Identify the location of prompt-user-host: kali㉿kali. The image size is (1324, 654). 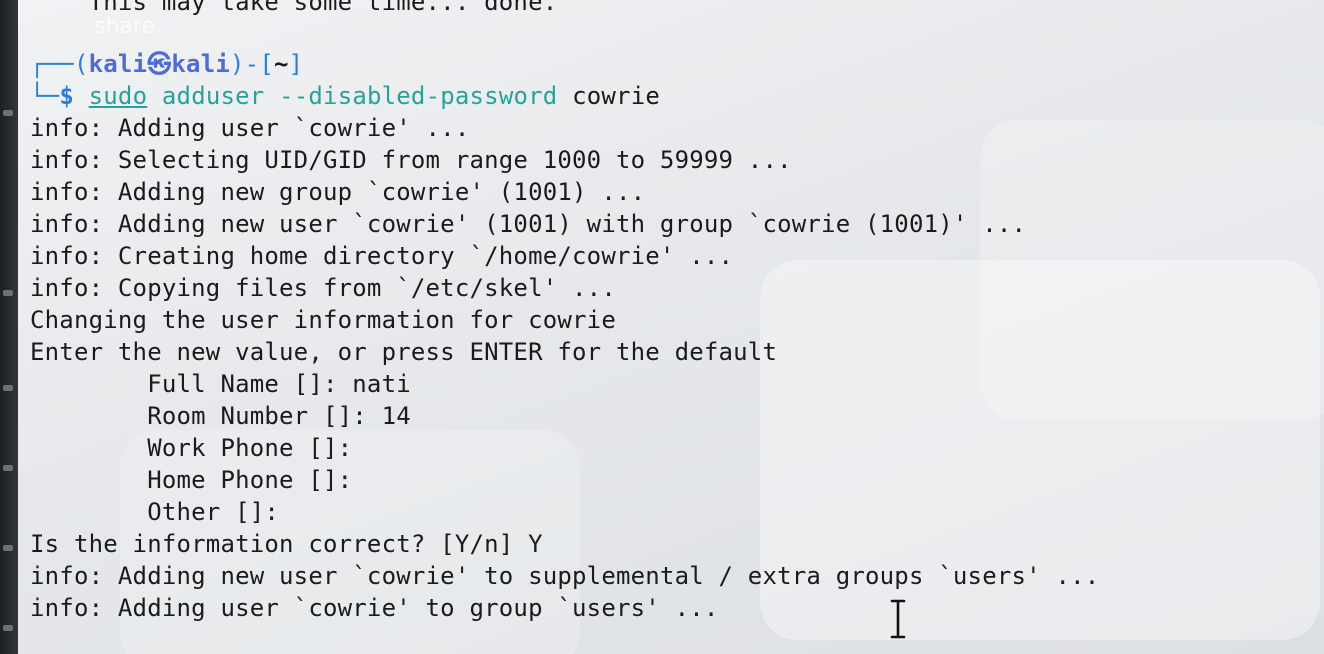
(159, 64).